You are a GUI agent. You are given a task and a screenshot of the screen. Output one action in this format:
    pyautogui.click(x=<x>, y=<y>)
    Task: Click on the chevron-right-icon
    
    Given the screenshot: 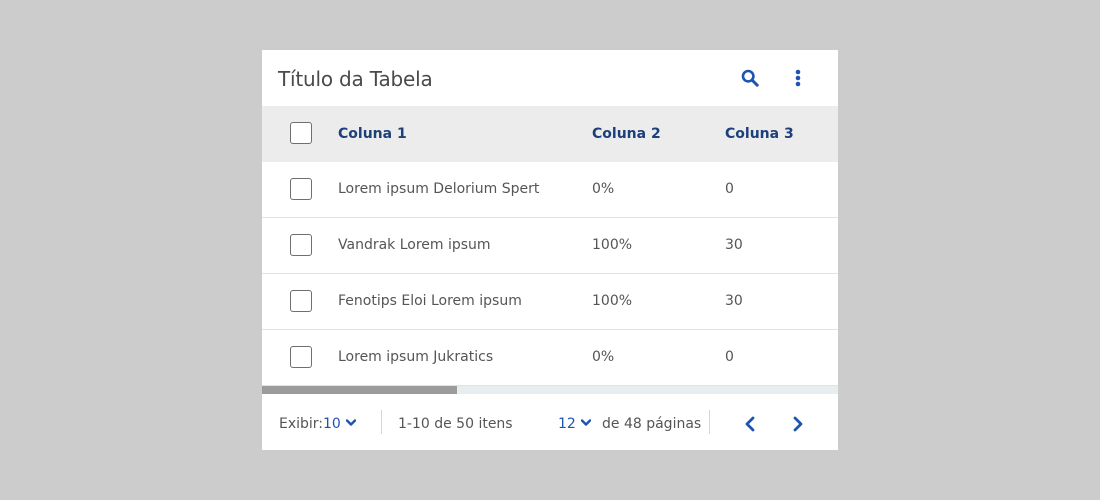 What is the action you would take?
    pyautogui.click(x=798, y=424)
    